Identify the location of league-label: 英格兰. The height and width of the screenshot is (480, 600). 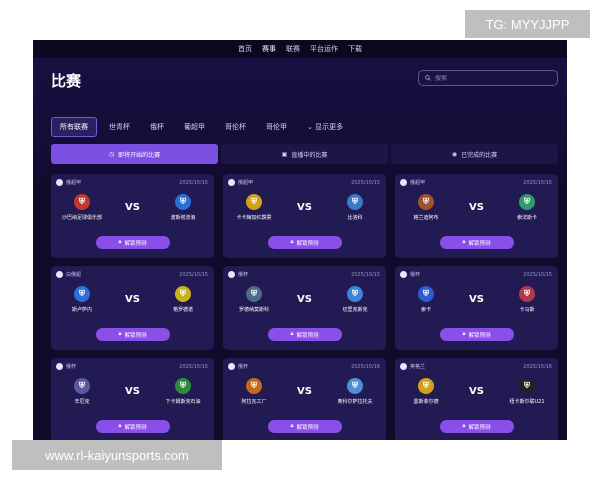
(412, 366).